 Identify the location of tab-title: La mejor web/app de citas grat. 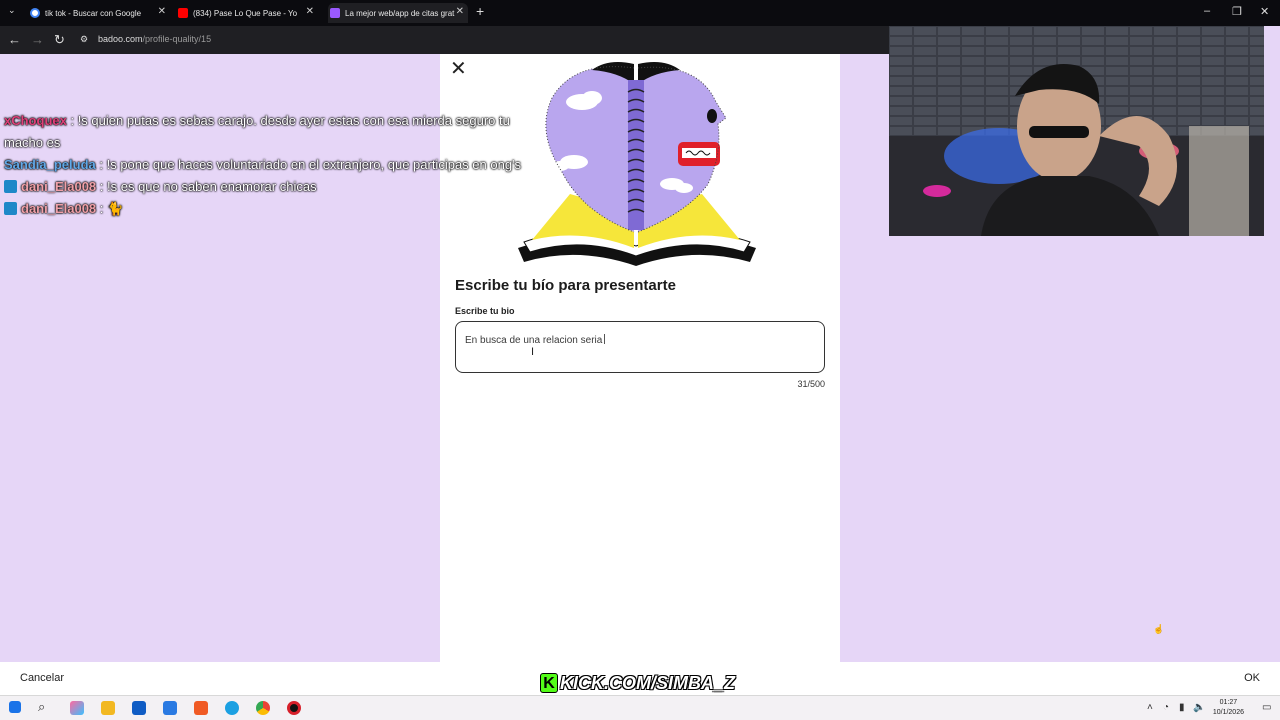
(400, 13).